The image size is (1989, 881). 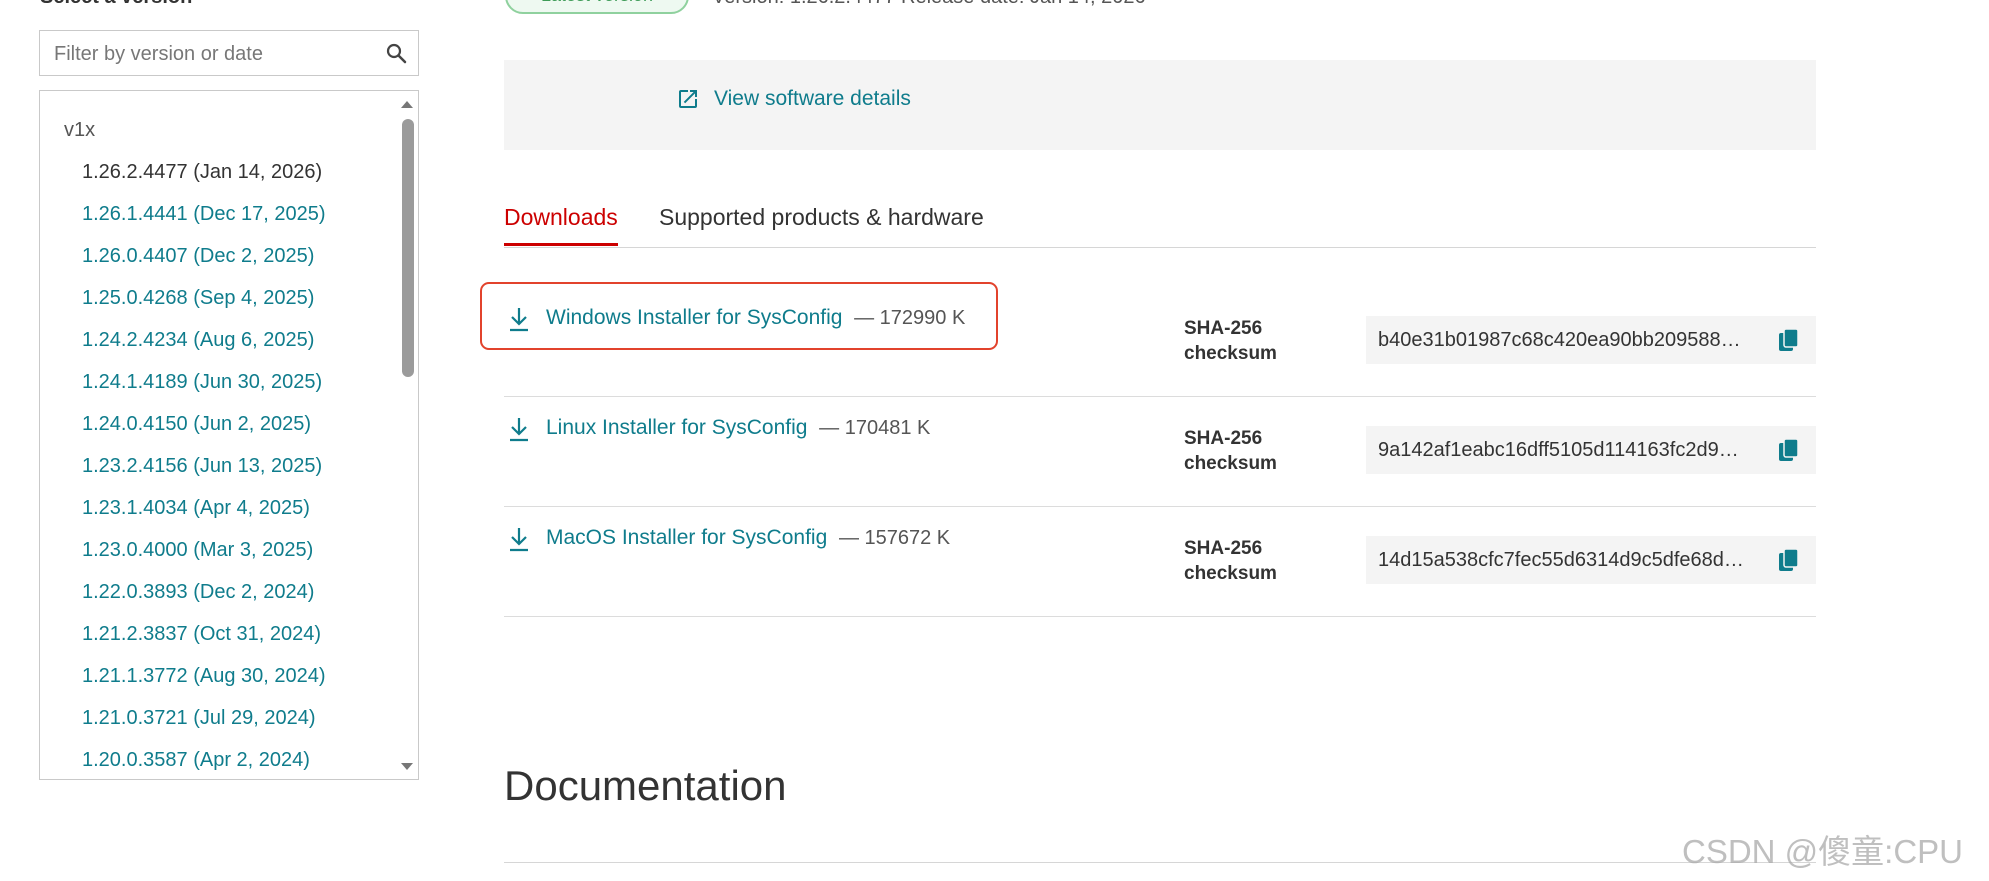 What do you see at coordinates (202, 466) in the screenshot?
I see `version-item: 1.23.2.4156 (Jun 13, 2025)` at bounding box center [202, 466].